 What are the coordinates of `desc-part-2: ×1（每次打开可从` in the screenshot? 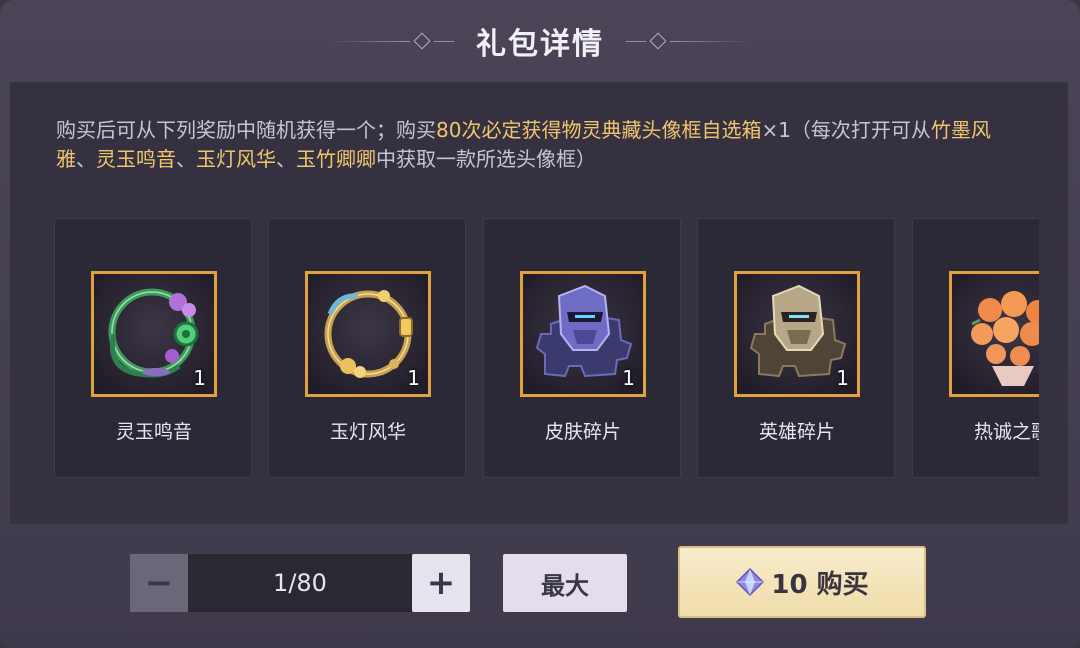 It's located at (846, 130).